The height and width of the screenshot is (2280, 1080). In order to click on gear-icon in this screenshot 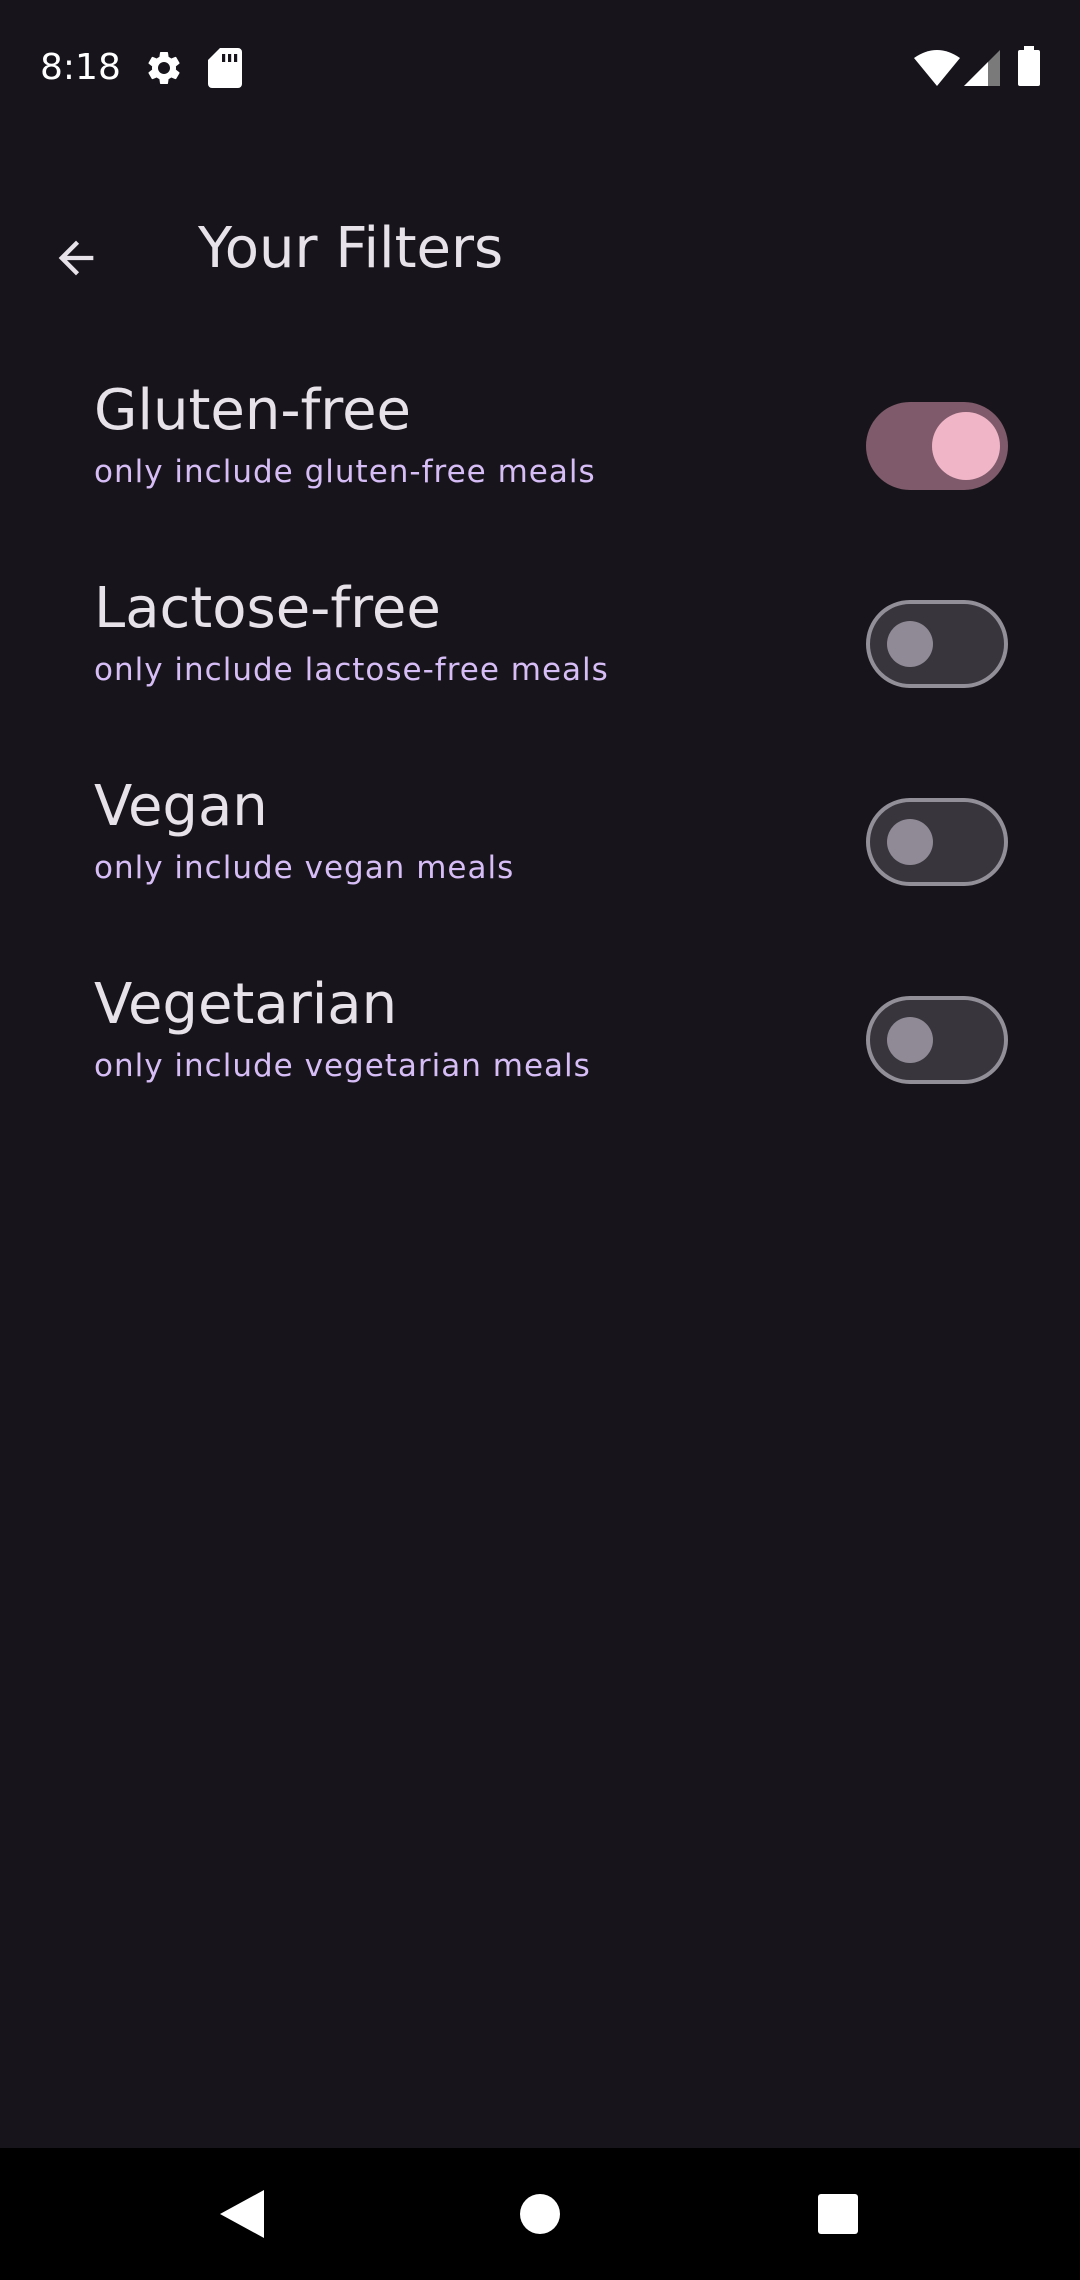, I will do `click(164, 67)`.